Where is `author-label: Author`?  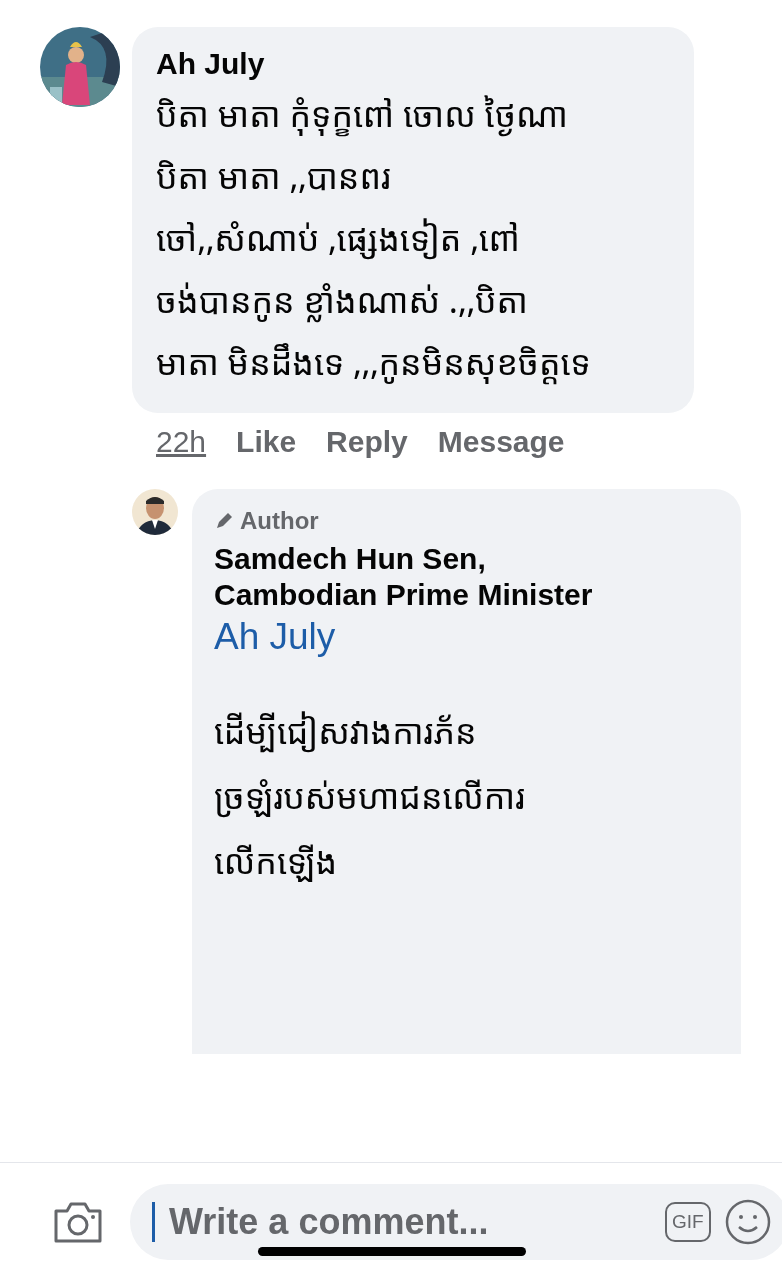 author-label: Author is located at coordinates (279, 521).